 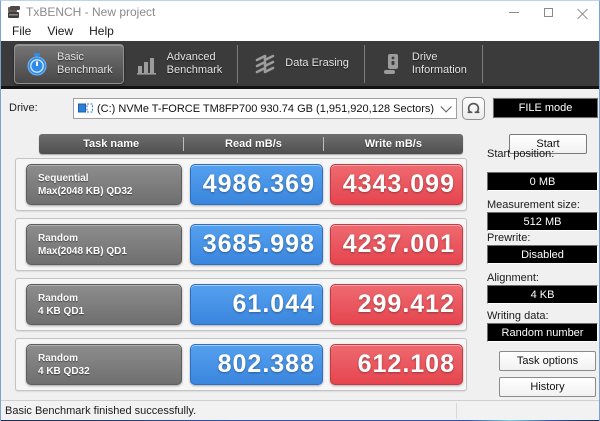 What do you see at coordinates (21, 32) in the screenshot?
I see `menu-file: File` at bounding box center [21, 32].